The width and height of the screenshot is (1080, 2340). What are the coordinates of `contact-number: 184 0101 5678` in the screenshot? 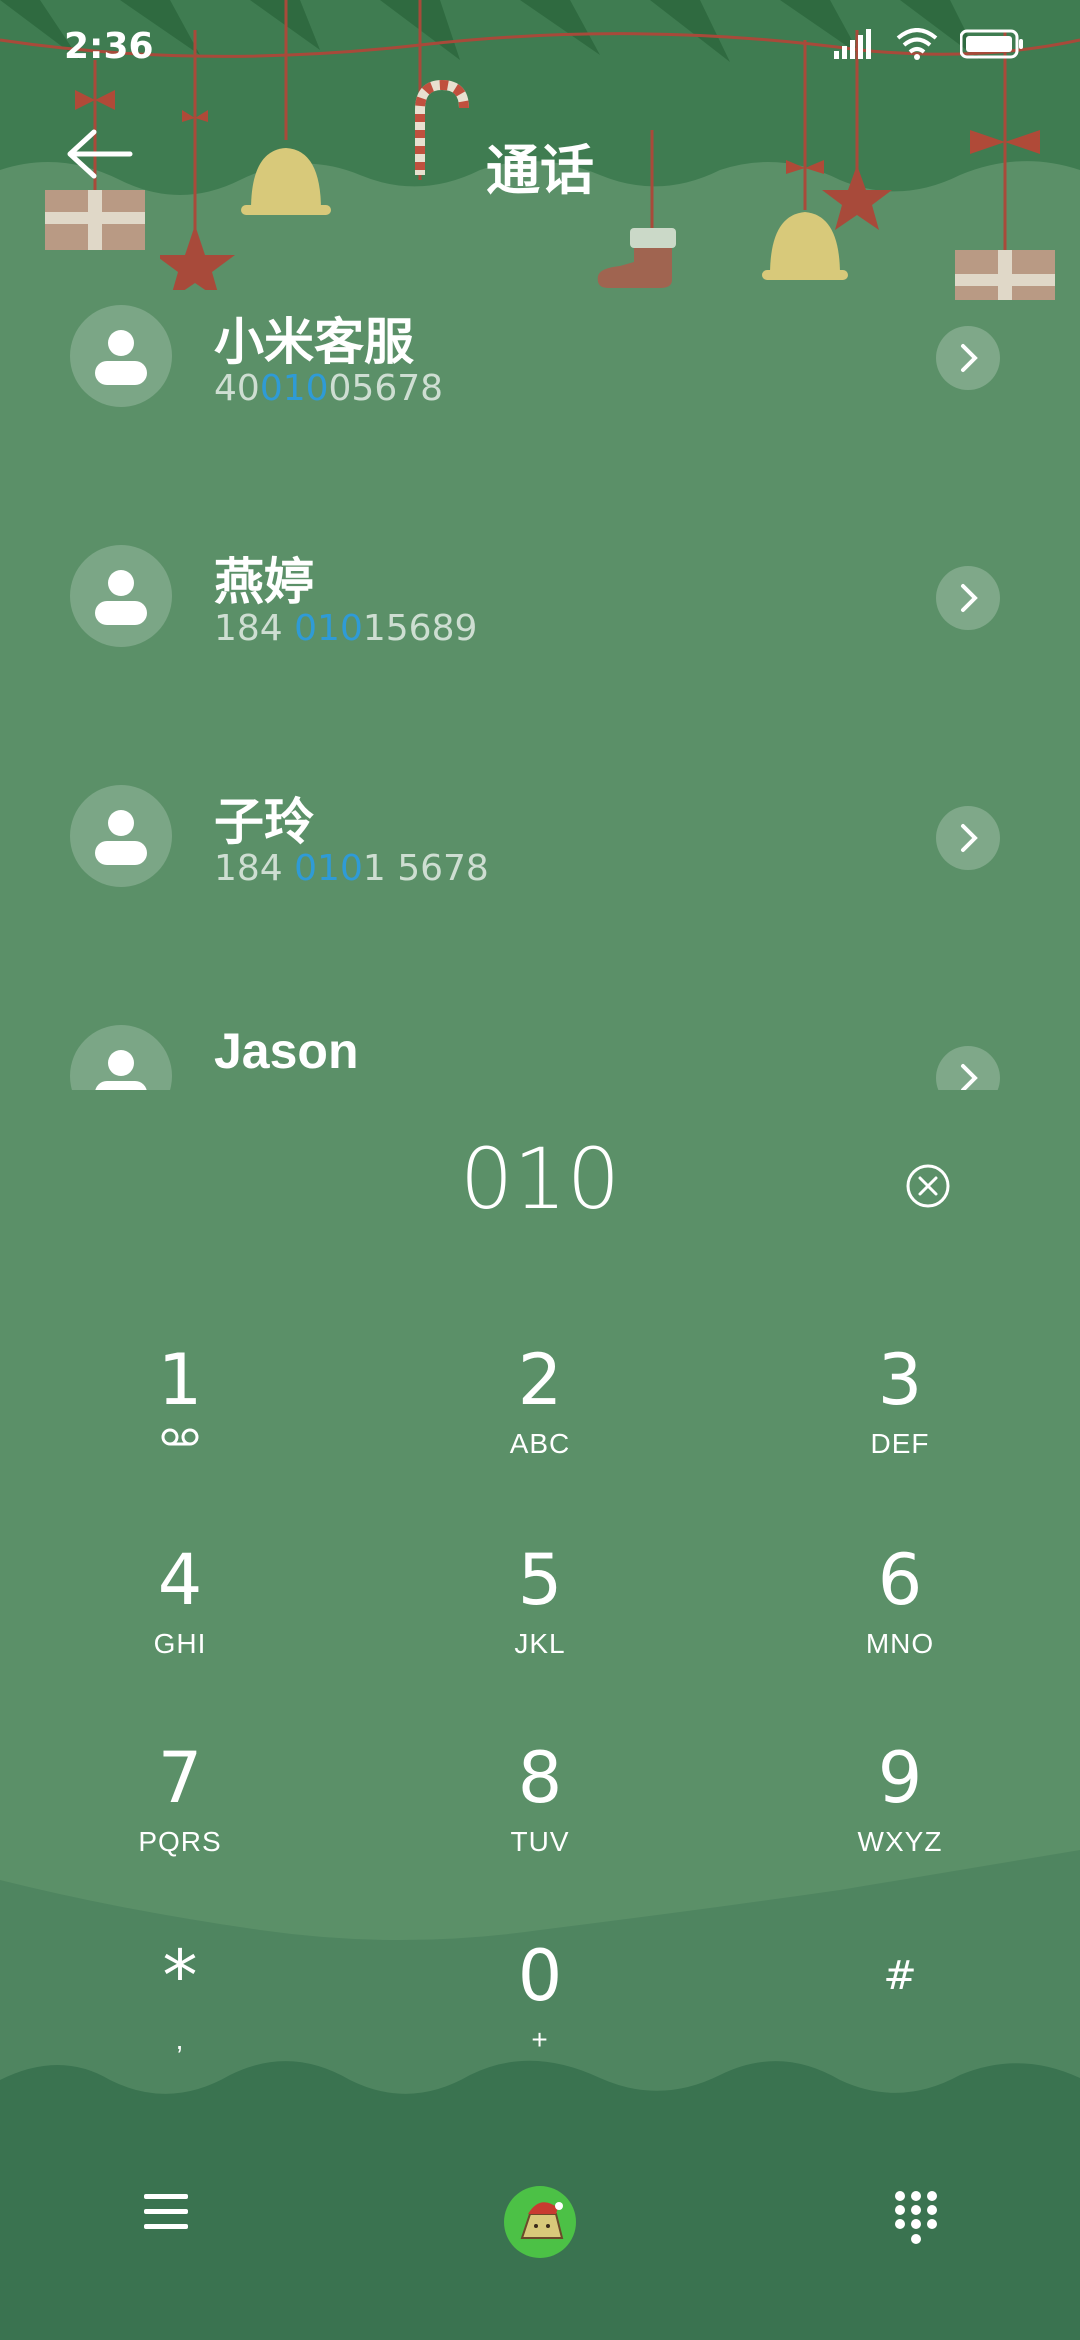 It's located at (351, 868).